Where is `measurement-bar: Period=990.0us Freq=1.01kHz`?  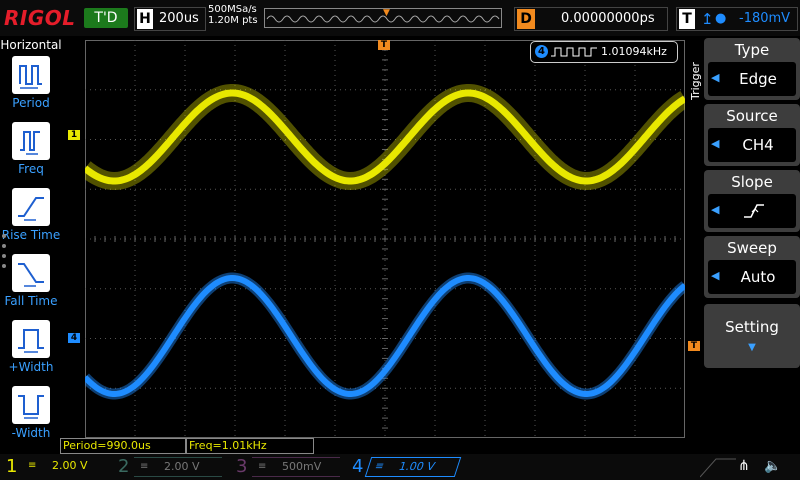
measurement-bar: Period=990.0us Freq=1.01kHz is located at coordinates (375, 446).